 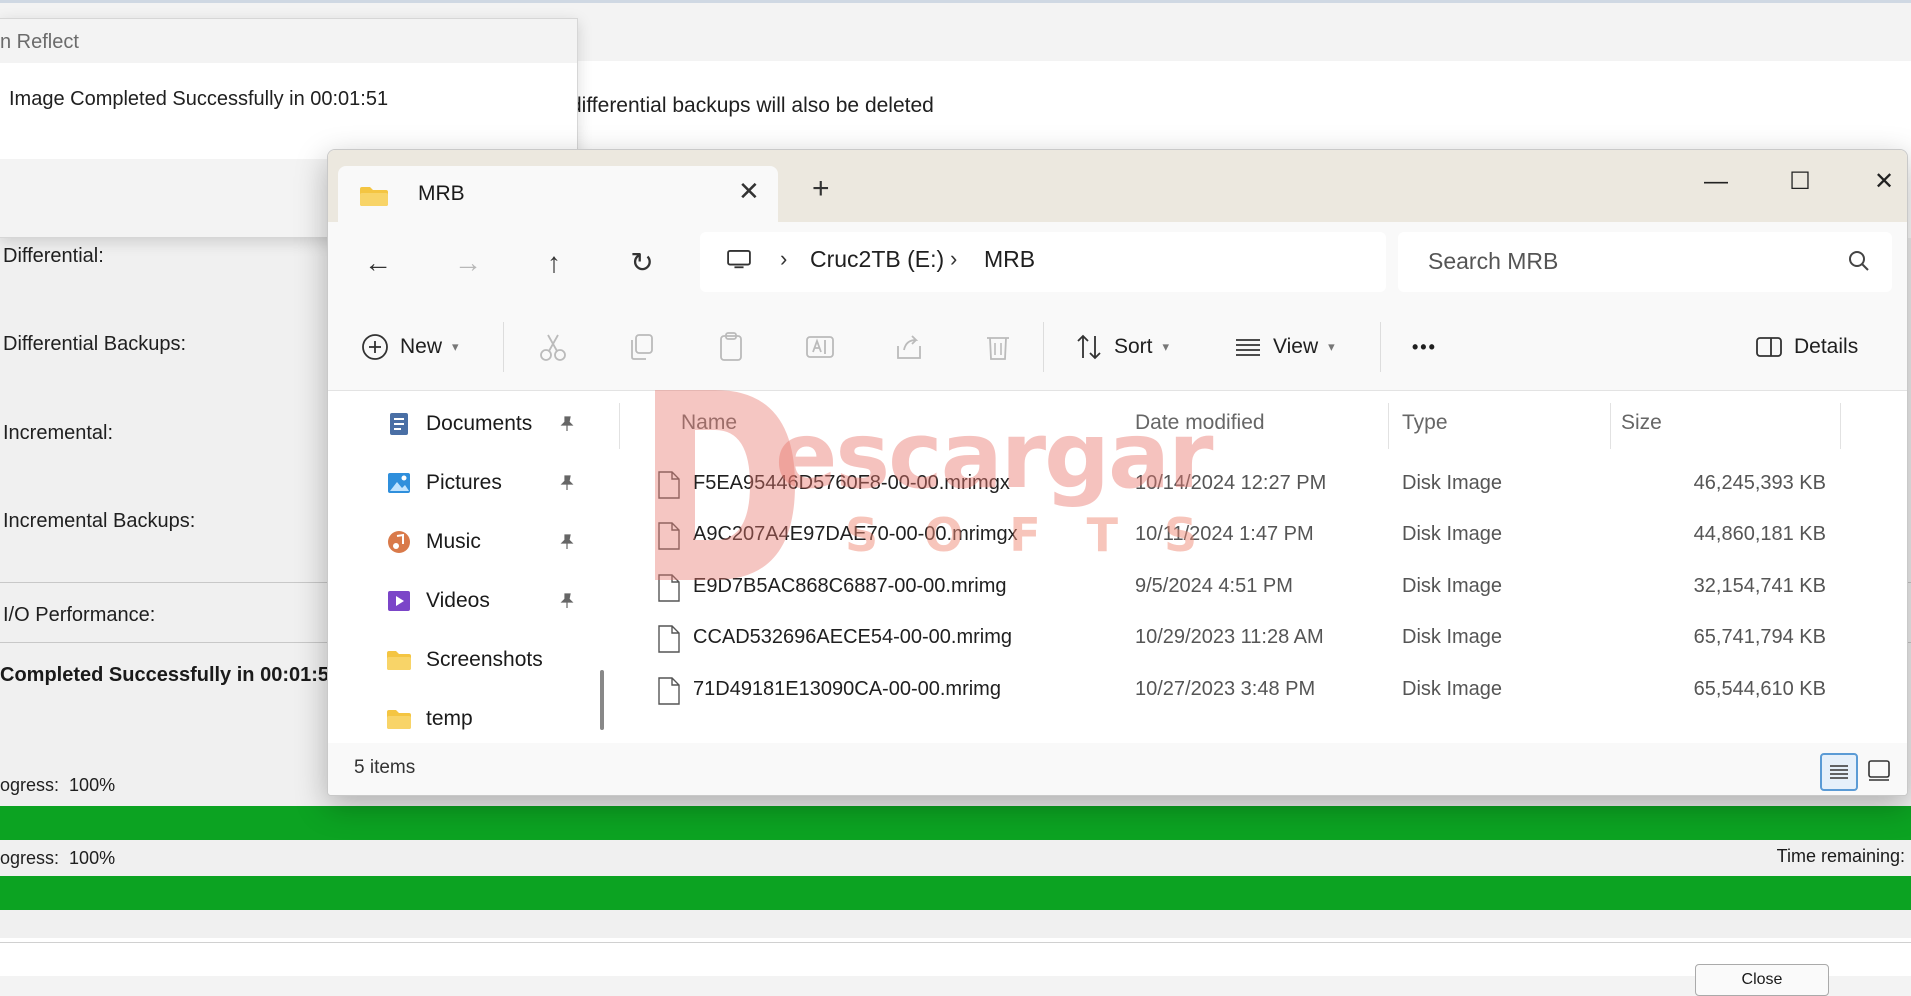 I want to click on delete-icon, so click(x=998, y=347).